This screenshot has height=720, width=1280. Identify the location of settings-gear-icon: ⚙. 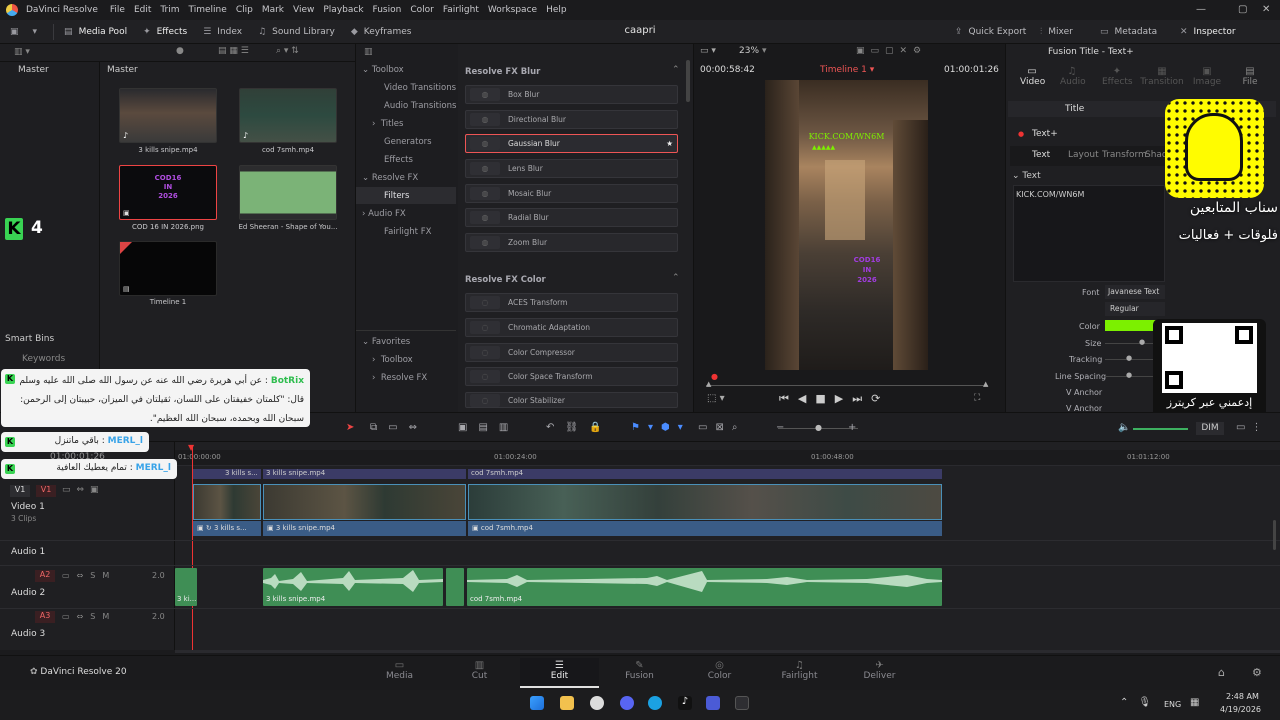
(1257, 672).